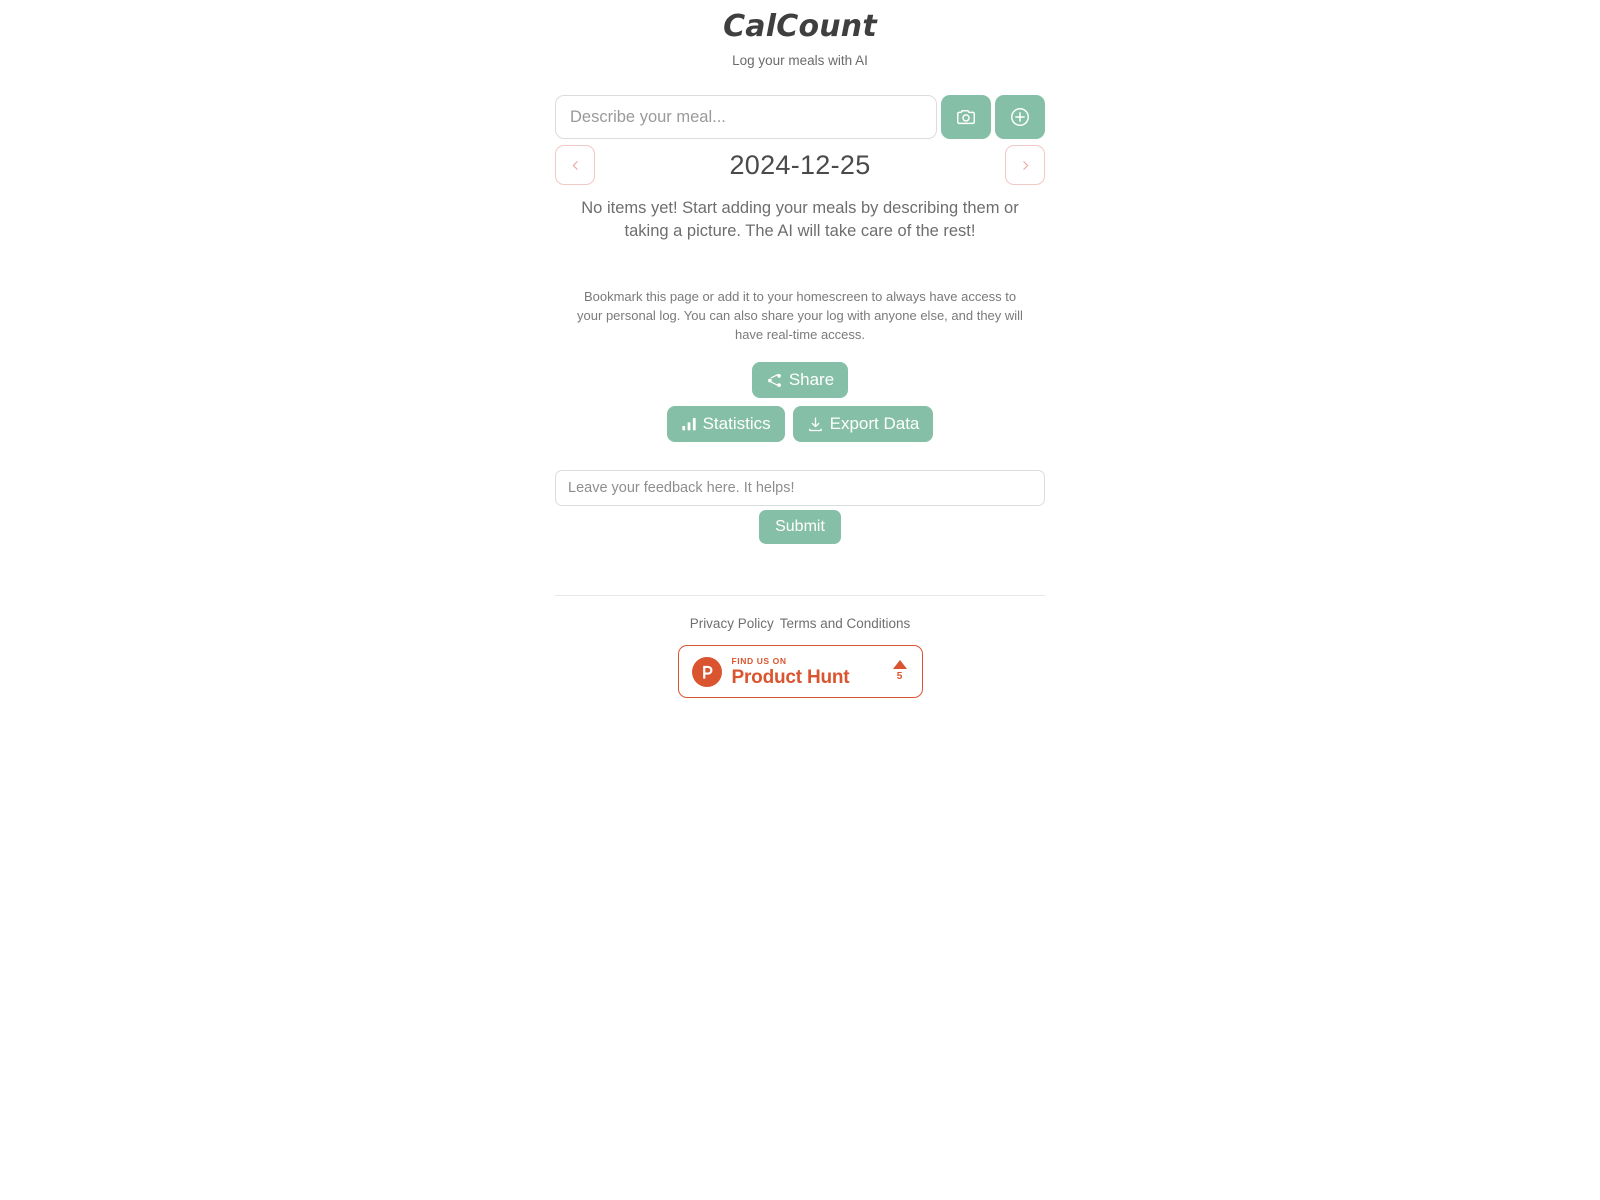 This screenshot has height=1200, width=1600. Describe the element at coordinates (899, 664) in the screenshot. I see `caret-up-icon` at that location.